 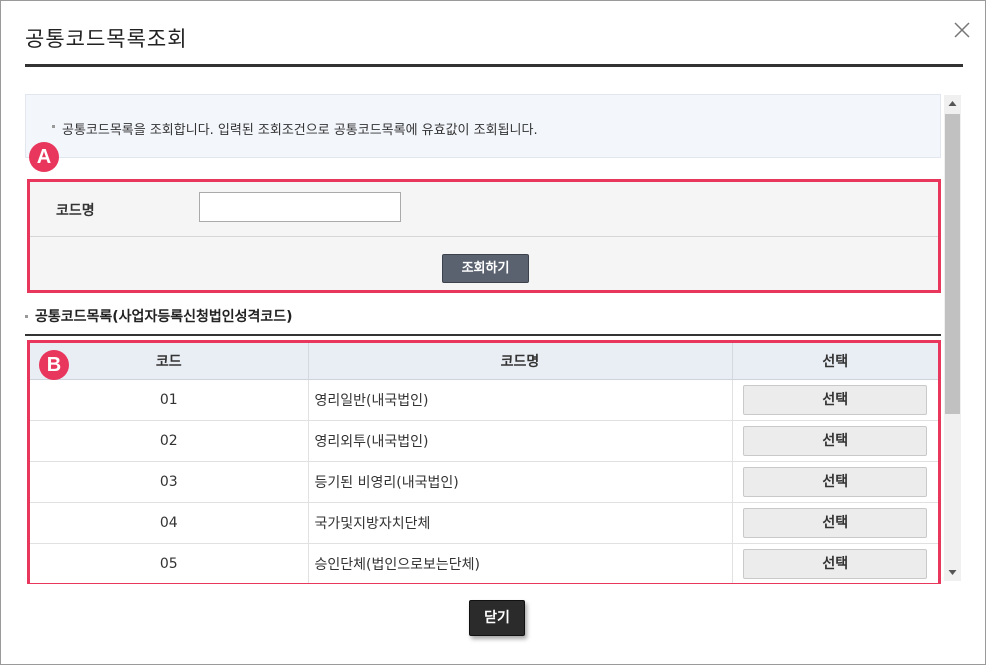 I want to click on close-icon, so click(x=962, y=30).